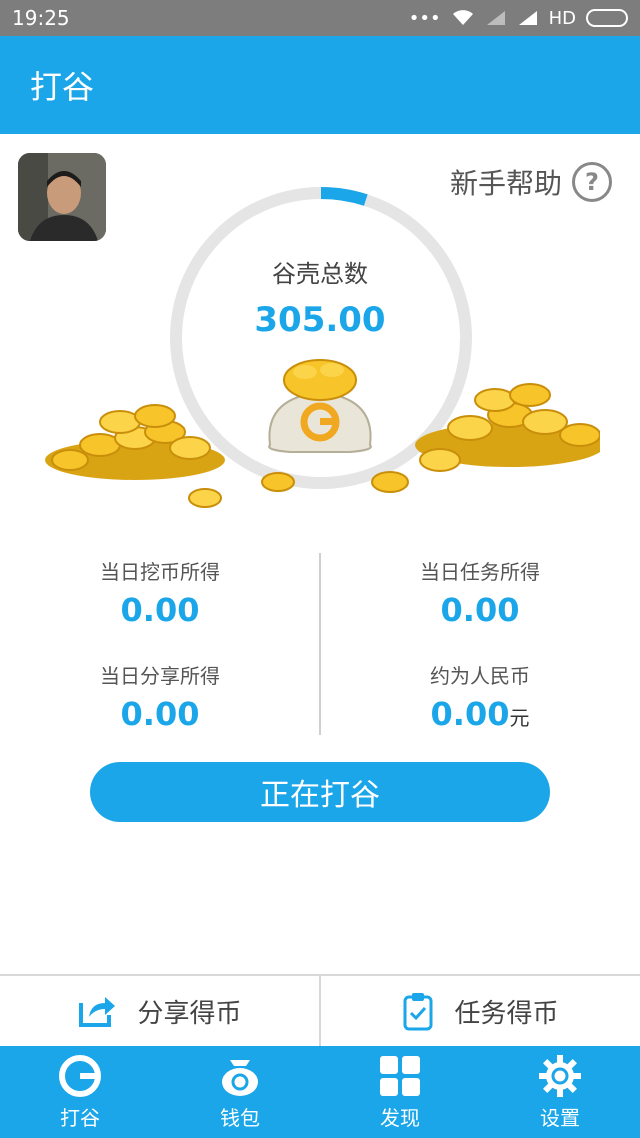 This screenshot has width=640, height=1138. I want to click on stat-task-label: 当日任务所得, so click(480, 572).